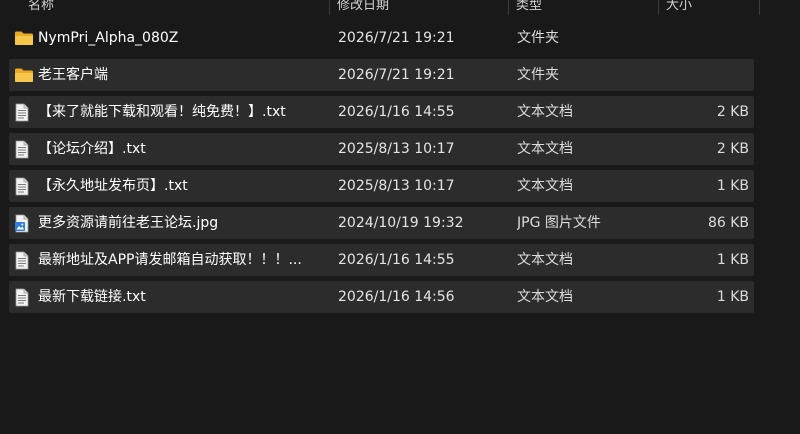  I want to click on file-row: 最新下载链接.txt 2026/1/16 14:56 文本文档 1 KB, so click(381, 297).